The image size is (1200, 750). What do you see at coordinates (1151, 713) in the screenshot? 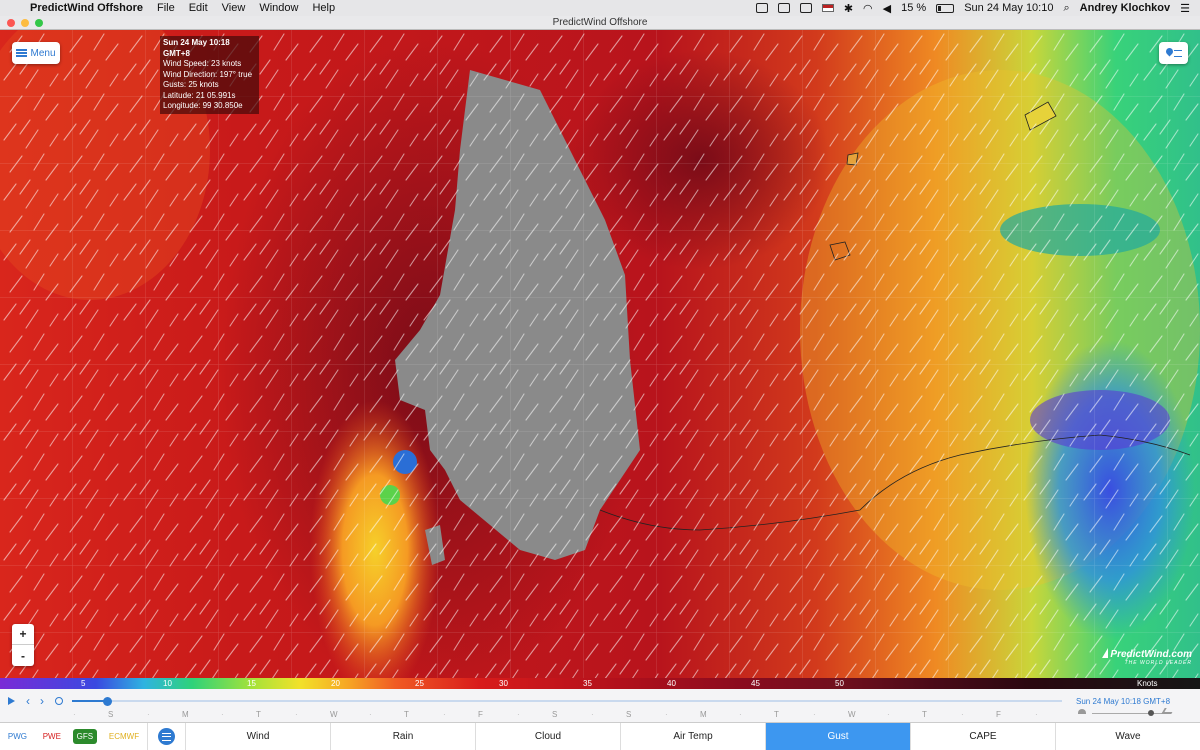
I see `playback-speed-knob` at bounding box center [1151, 713].